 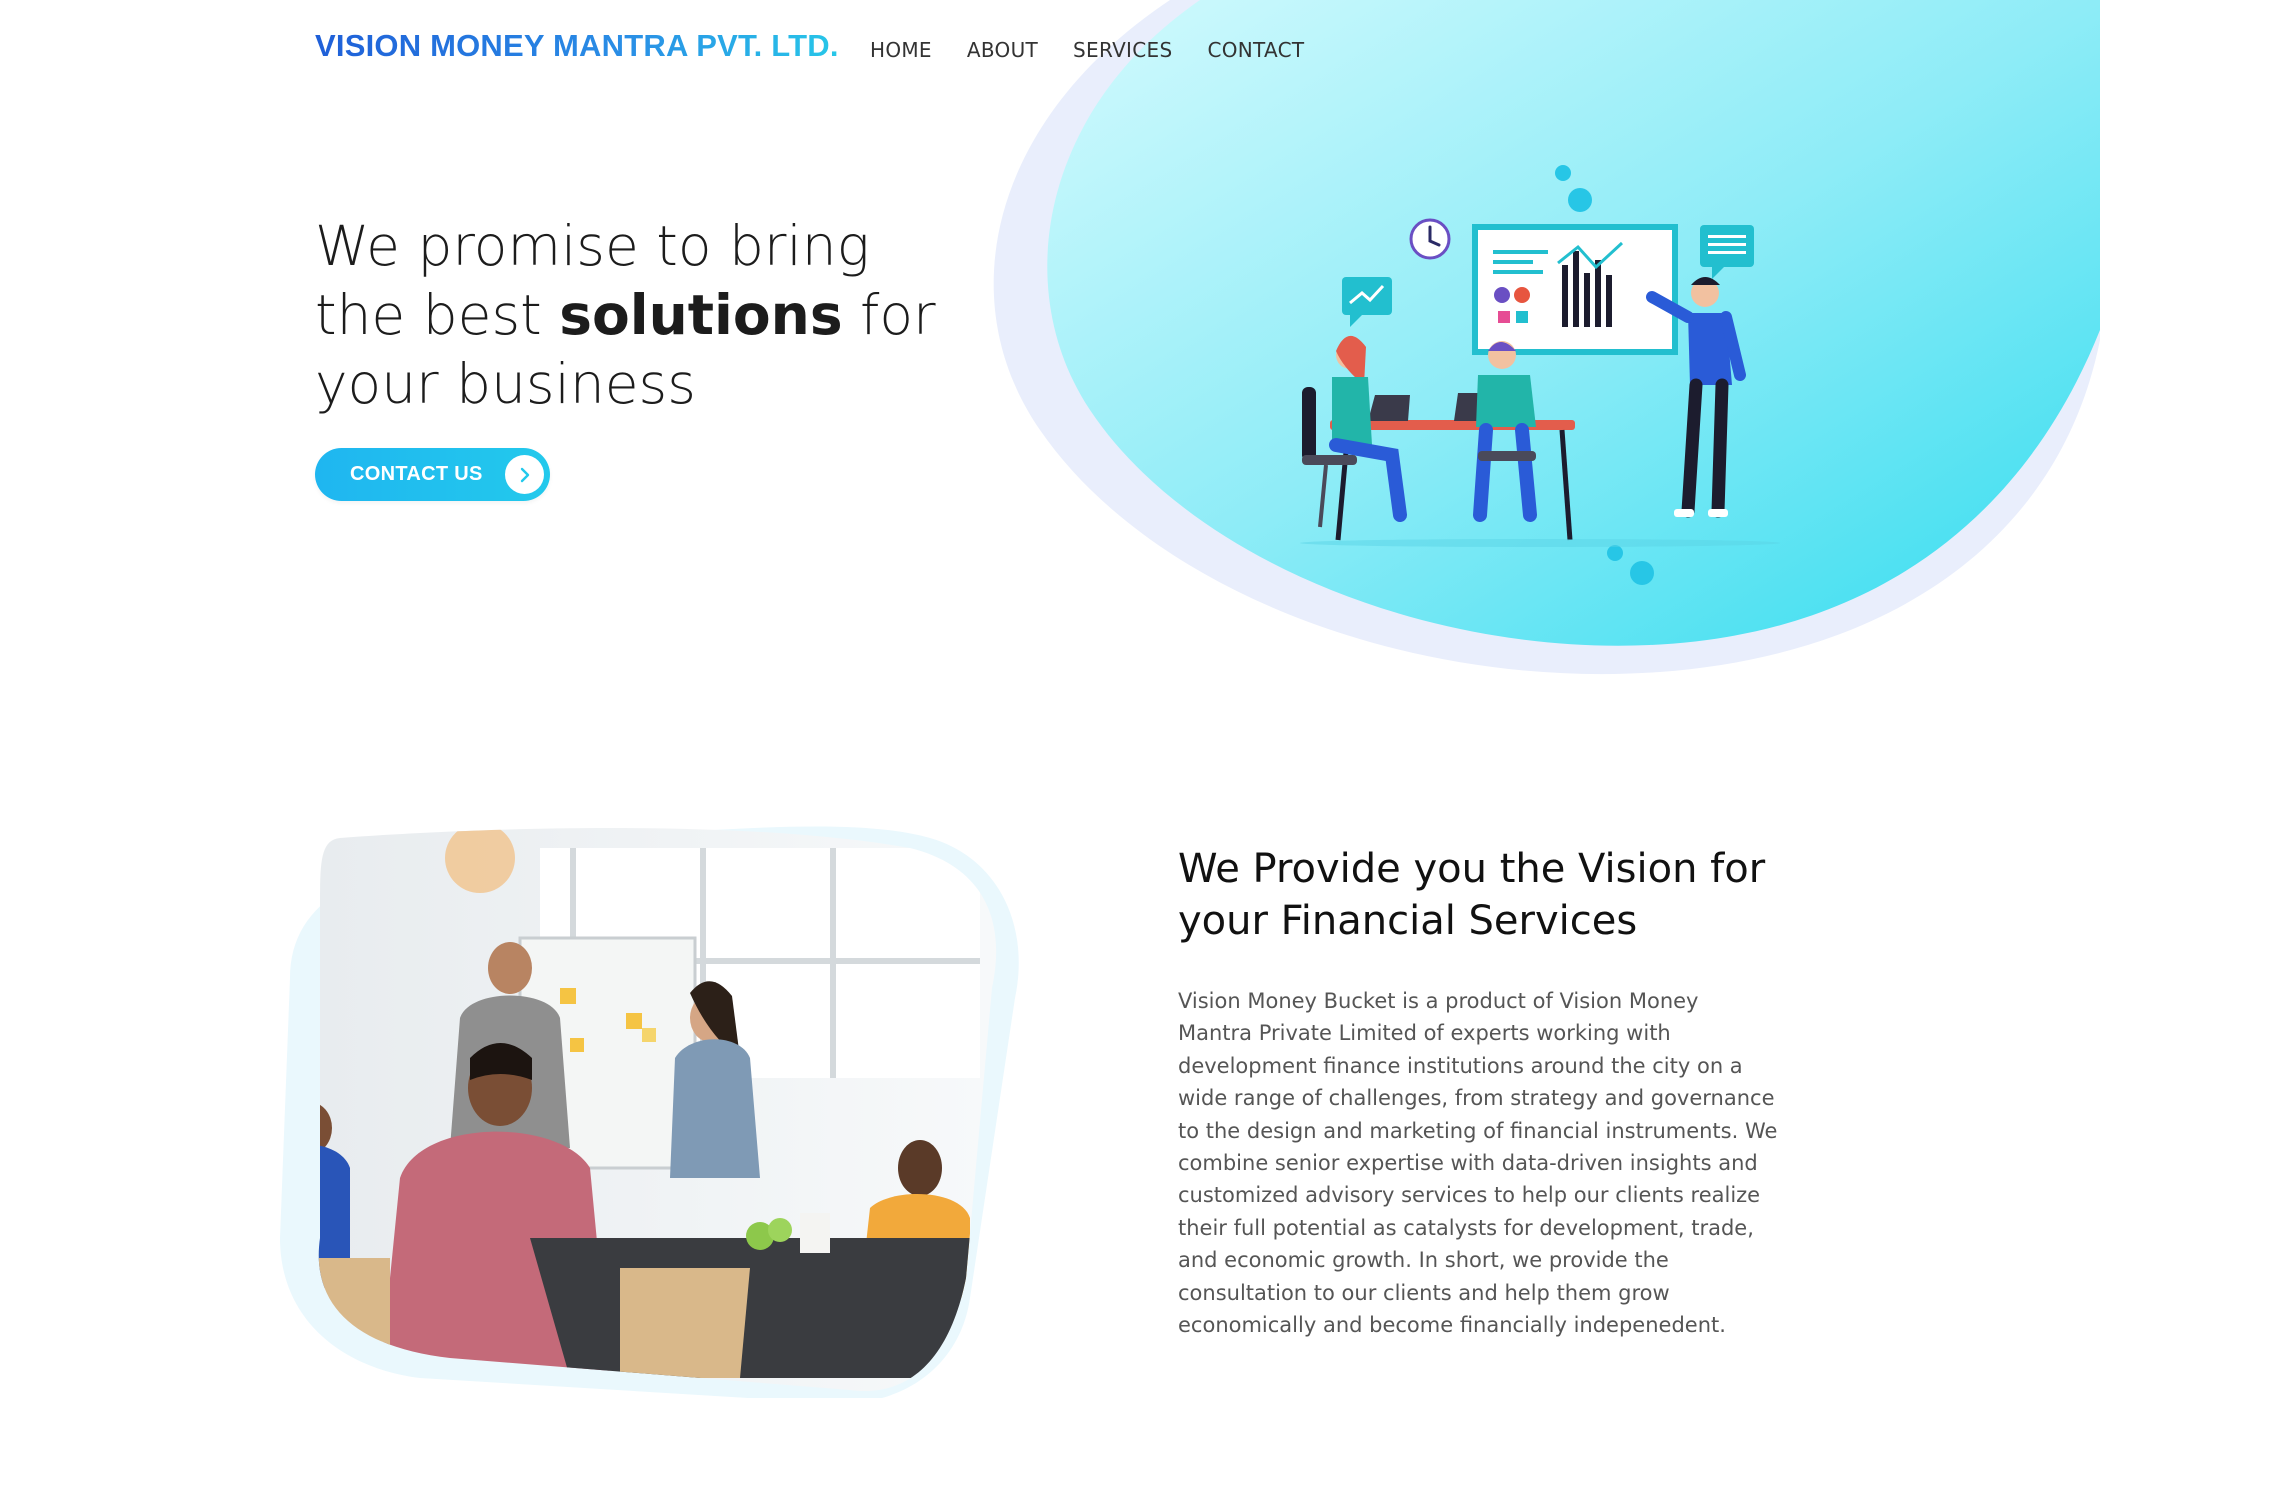 I want to click on nav-about: ABOUT, so click(x=1002, y=50).